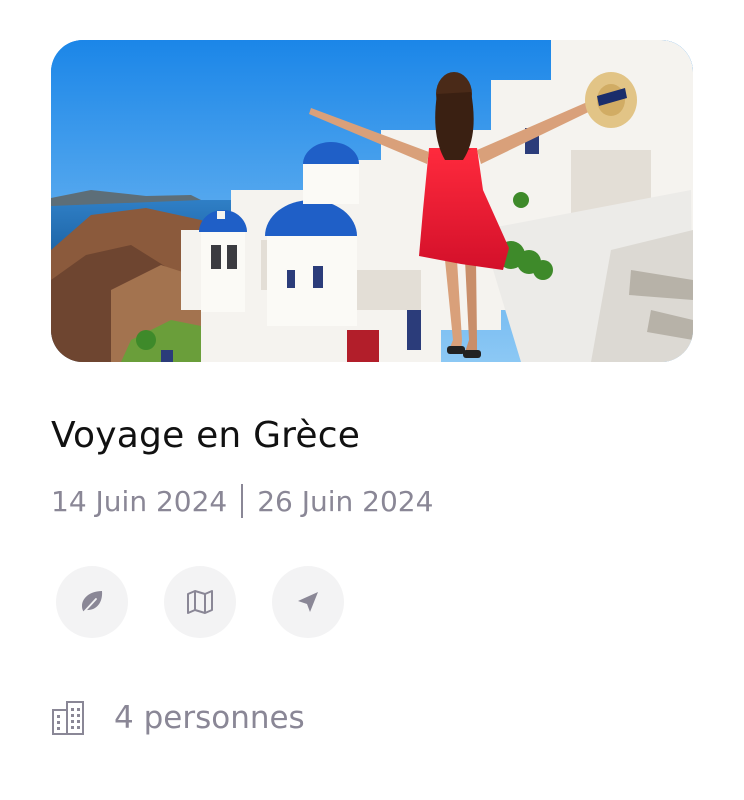  I want to click on end-date: 26 Juin 2024, so click(345, 501).